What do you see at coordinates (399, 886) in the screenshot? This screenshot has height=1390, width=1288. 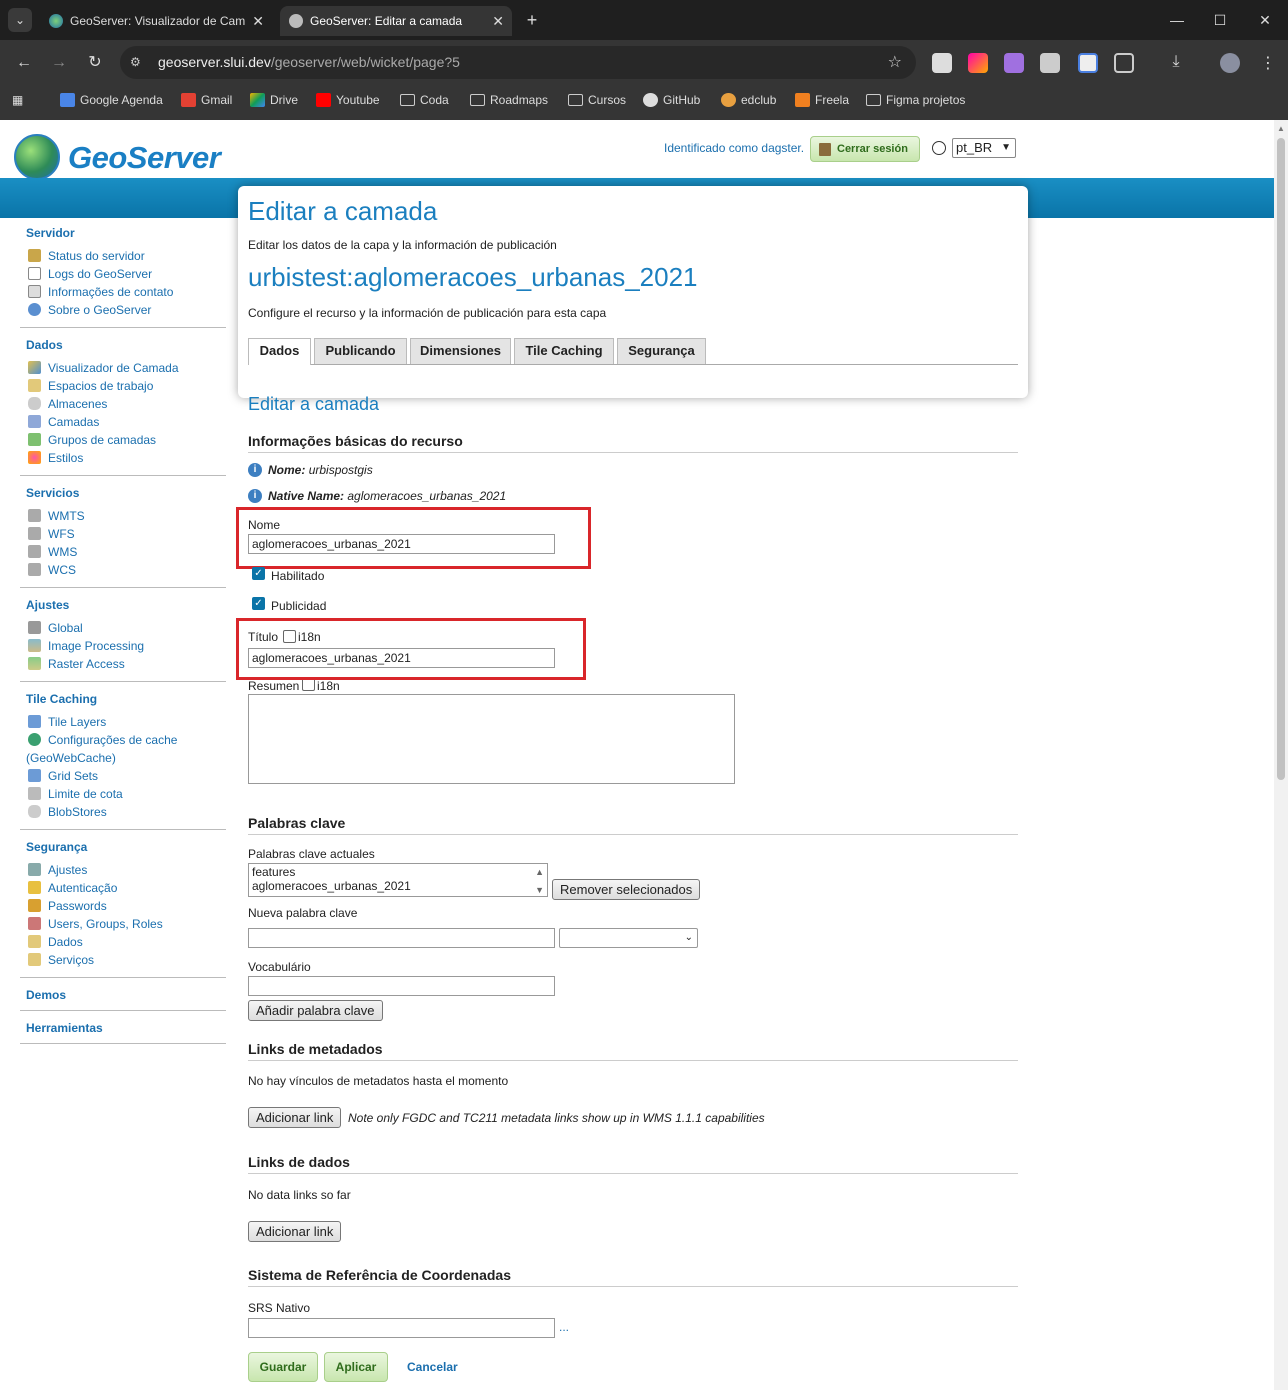 I see `keyword-option: aglomeracoes_urbanas_2021` at bounding box center [399, 886].